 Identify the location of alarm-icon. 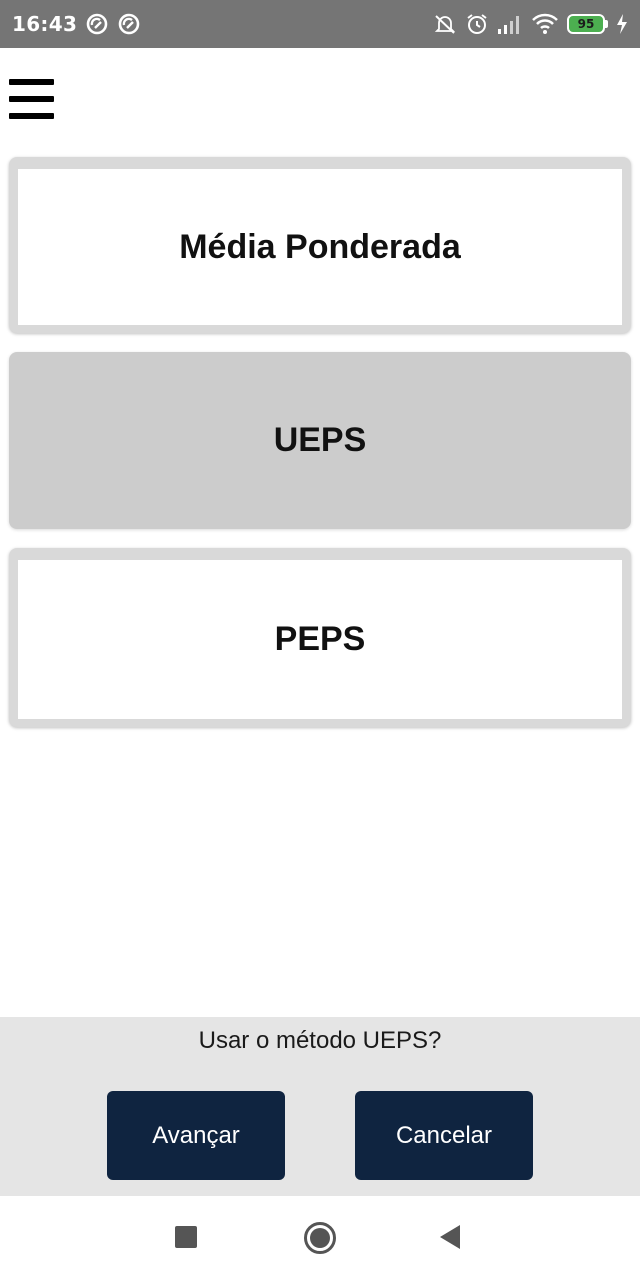
(477, 24).